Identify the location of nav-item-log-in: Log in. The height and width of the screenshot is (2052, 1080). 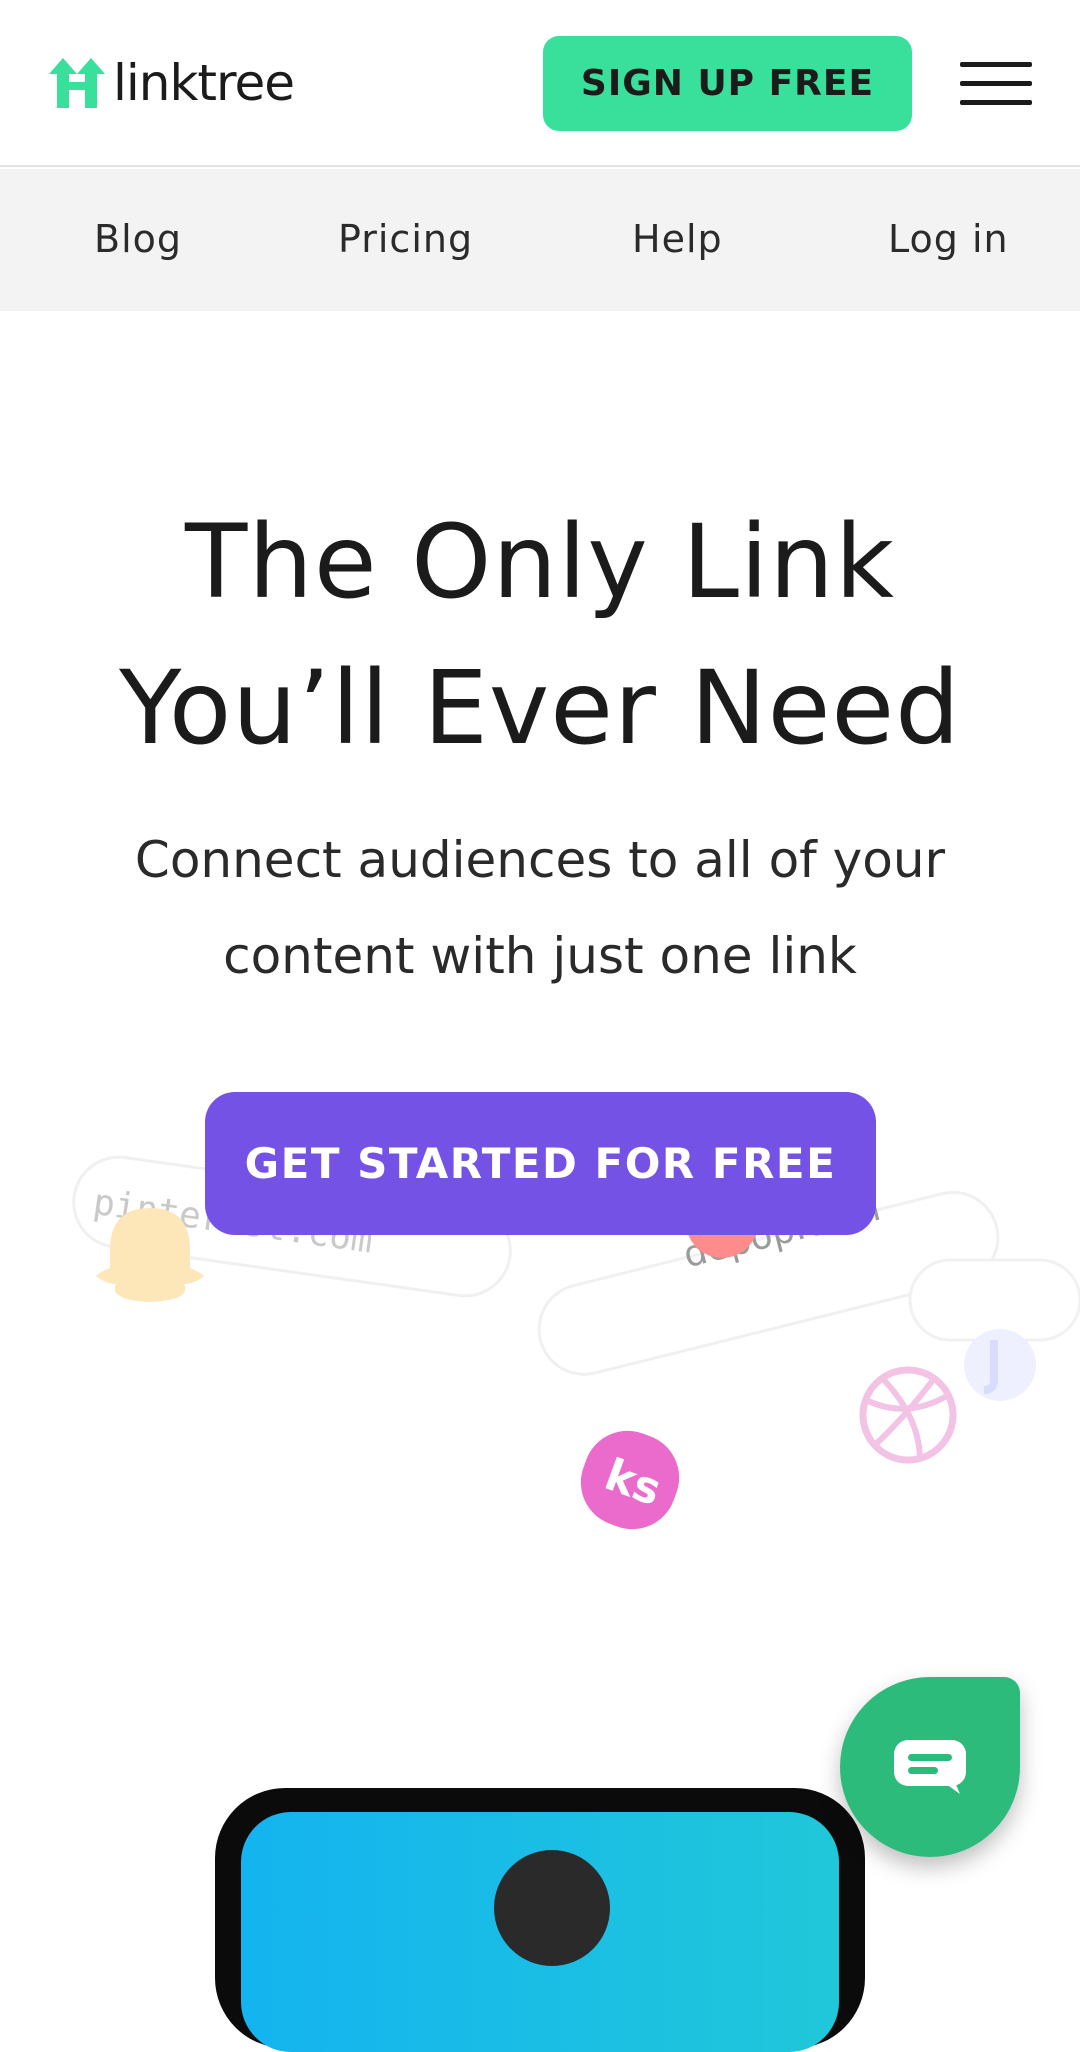
(948, 239).